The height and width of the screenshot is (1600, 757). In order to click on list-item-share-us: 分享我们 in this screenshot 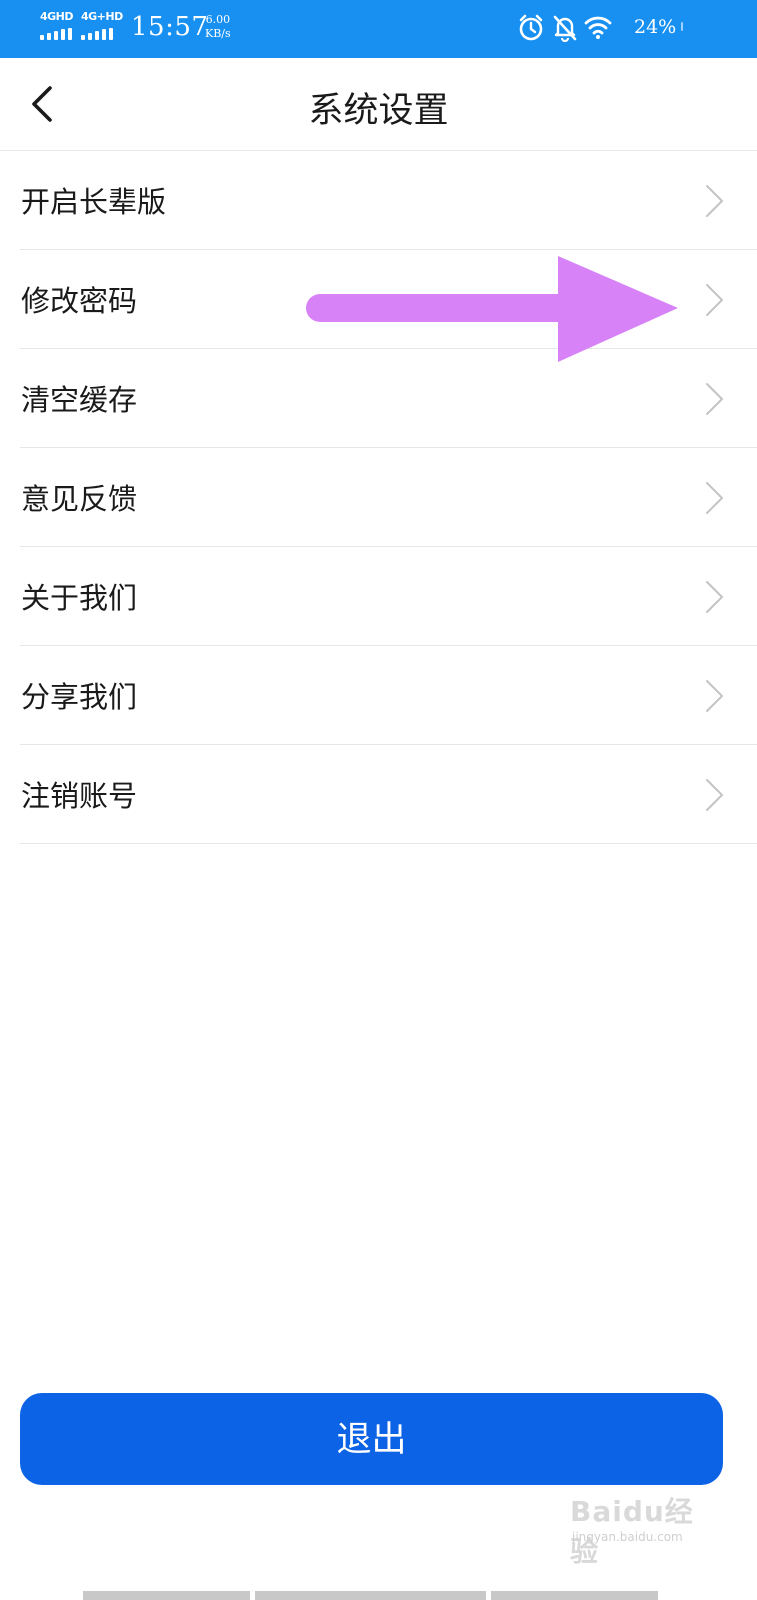, I will do `click(388, 695)`.